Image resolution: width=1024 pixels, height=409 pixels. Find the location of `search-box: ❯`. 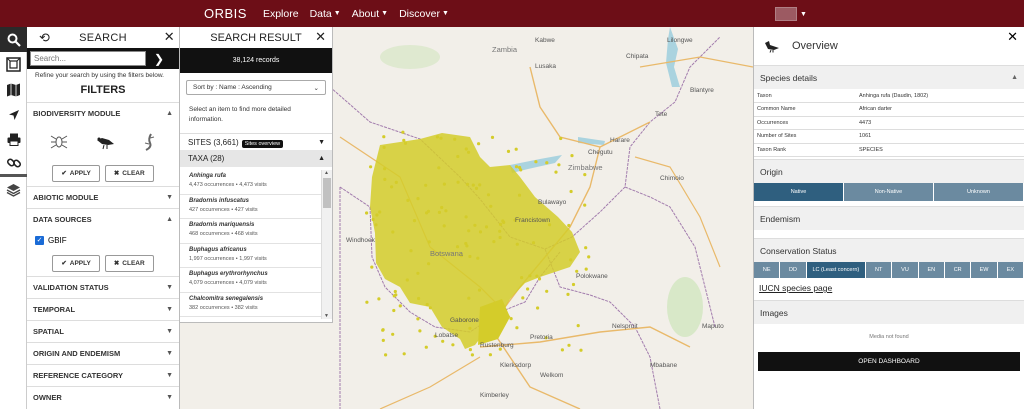

search-box: ❯ is located at coordinates (103, 58).